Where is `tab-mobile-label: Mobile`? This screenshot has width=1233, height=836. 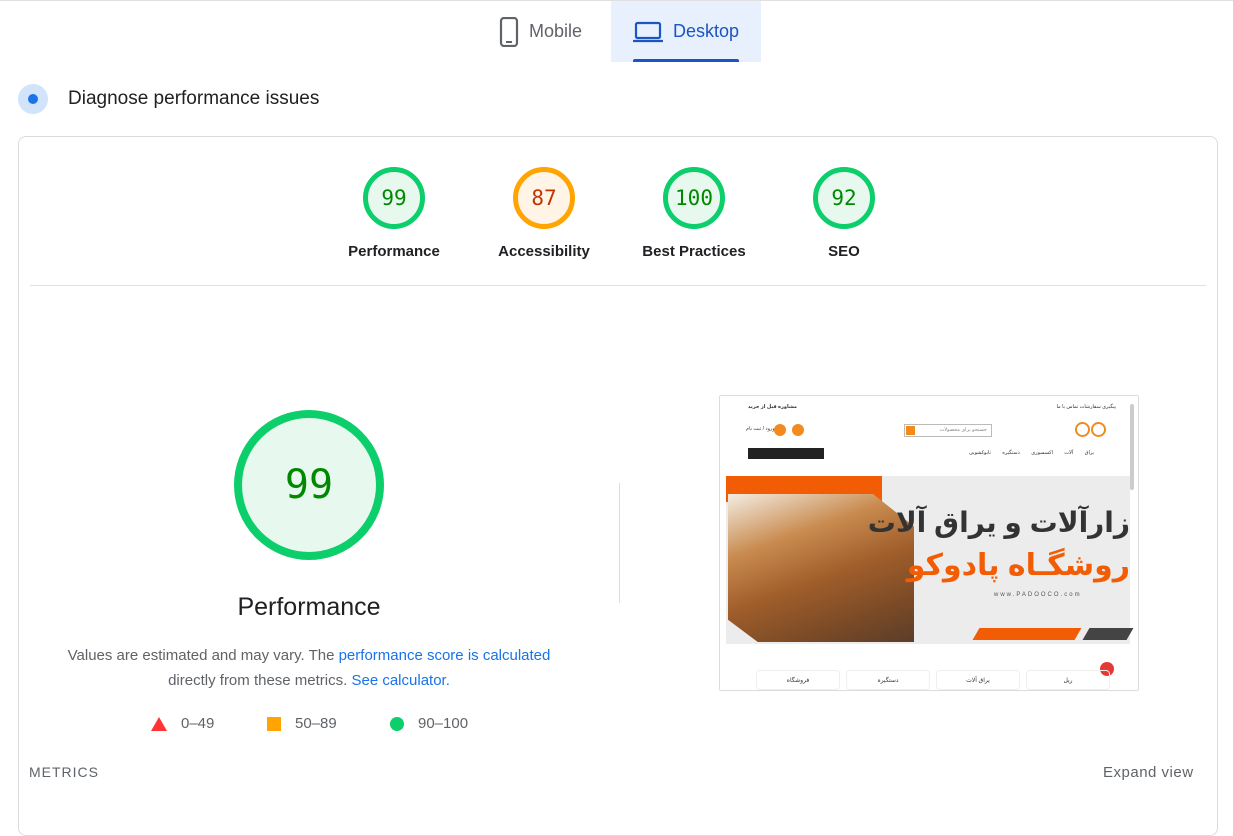 tab-mobile-label: Mobile is located at coordinates (556, 31).